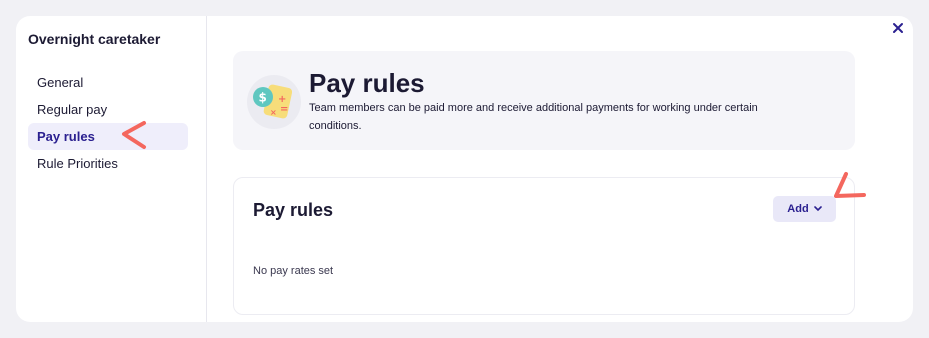 Image resolution: width=929 pixels, height=338 pixels. I want to click on add-button-label: Add, so click(798, 209).